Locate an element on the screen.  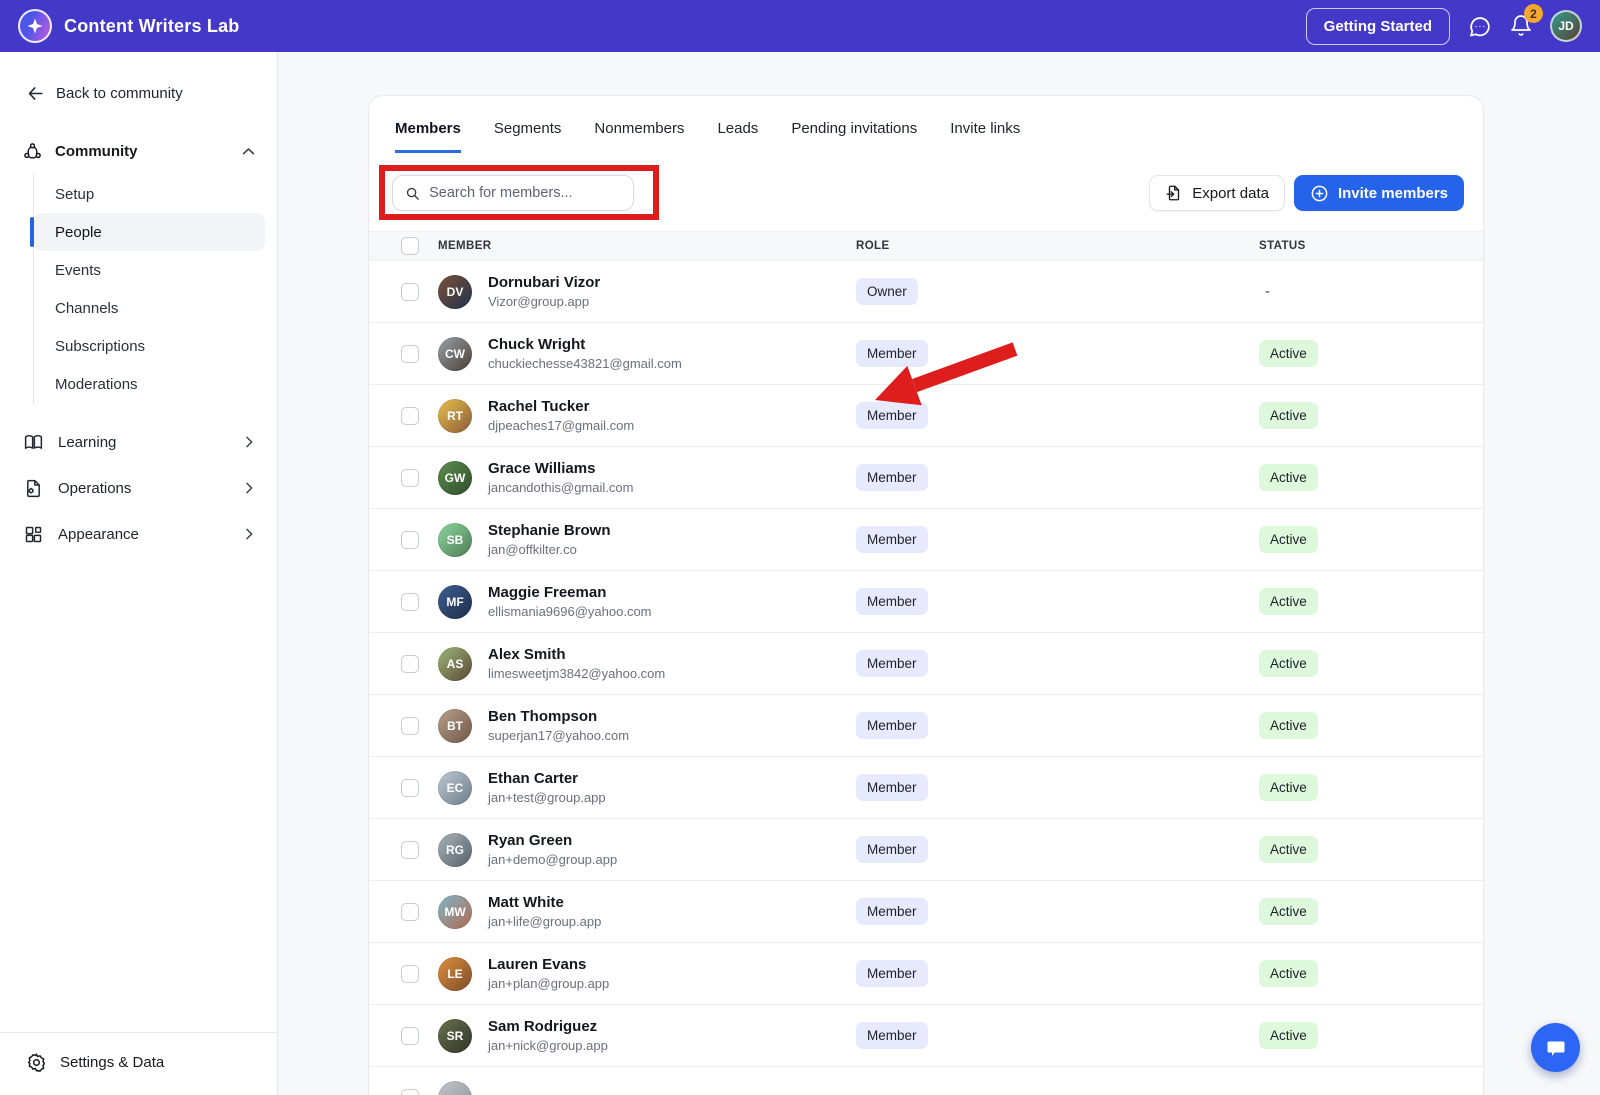
member-avatar: MW is located at coordinates (455, 911).